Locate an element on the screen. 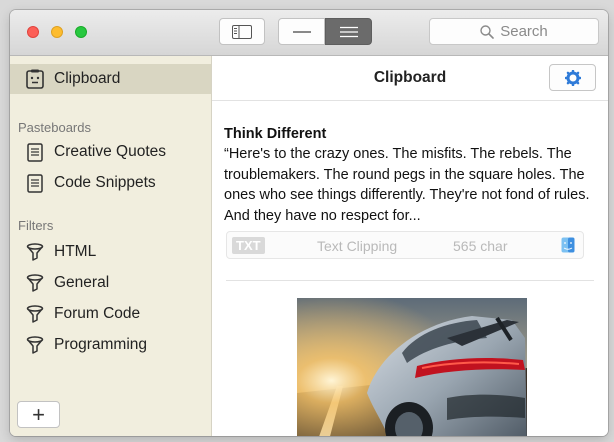  sidebar-item-forum-code: Forum Code is located at coordinates (110, 314).